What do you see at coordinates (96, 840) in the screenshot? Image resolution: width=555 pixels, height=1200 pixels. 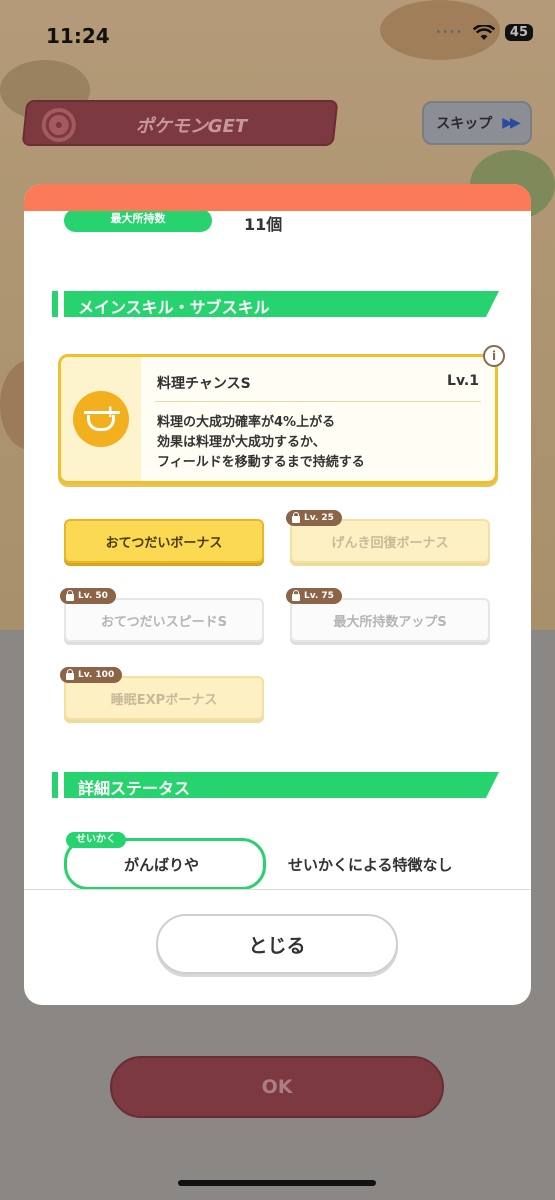 I see `nature-tag: せいかく` at bounding box center [96, 840].